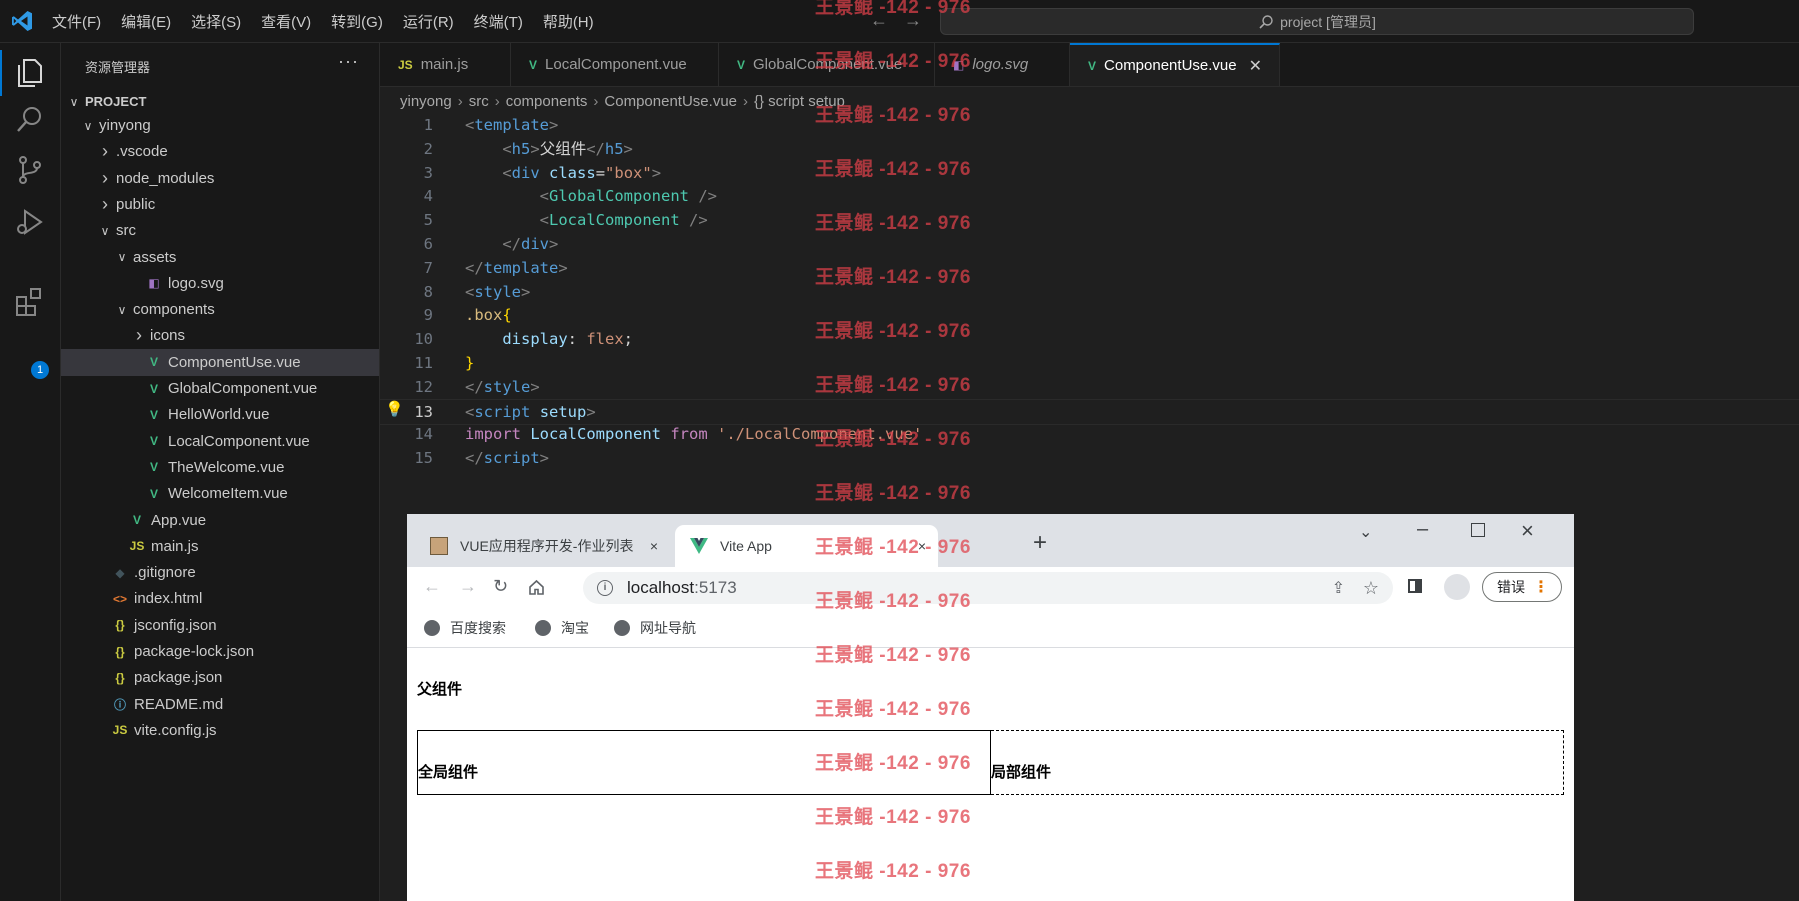 The image size is (1799, 901). I want to click on reload-icon: ↻, so click(500, 586).